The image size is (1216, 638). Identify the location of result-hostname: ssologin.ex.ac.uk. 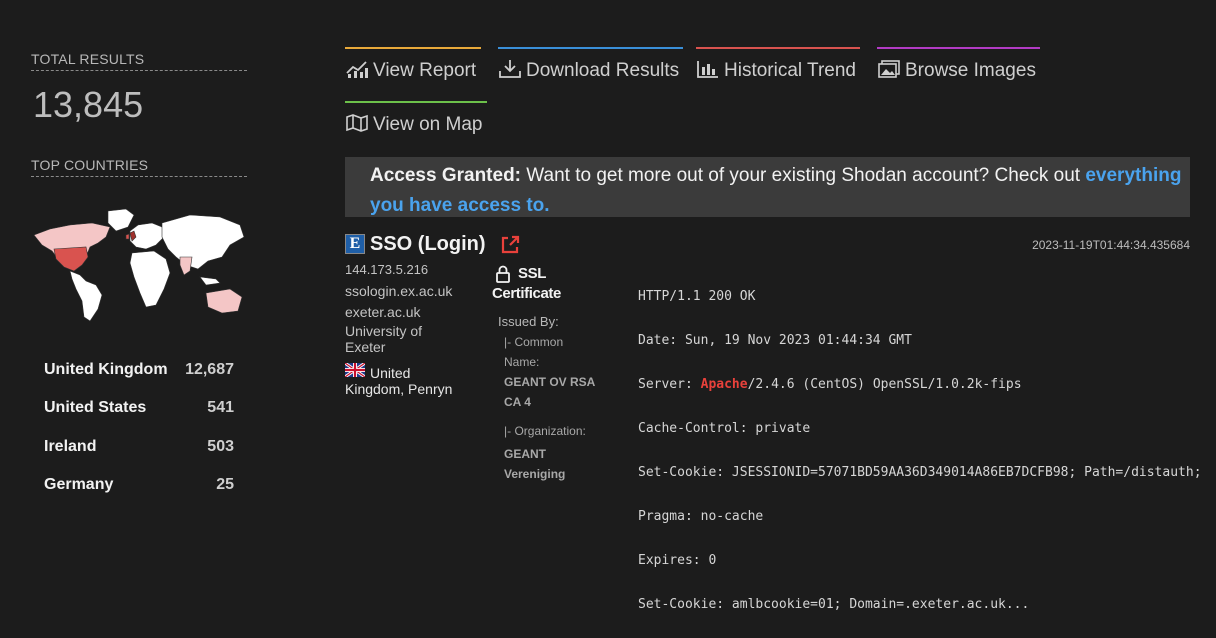
(398, 291).